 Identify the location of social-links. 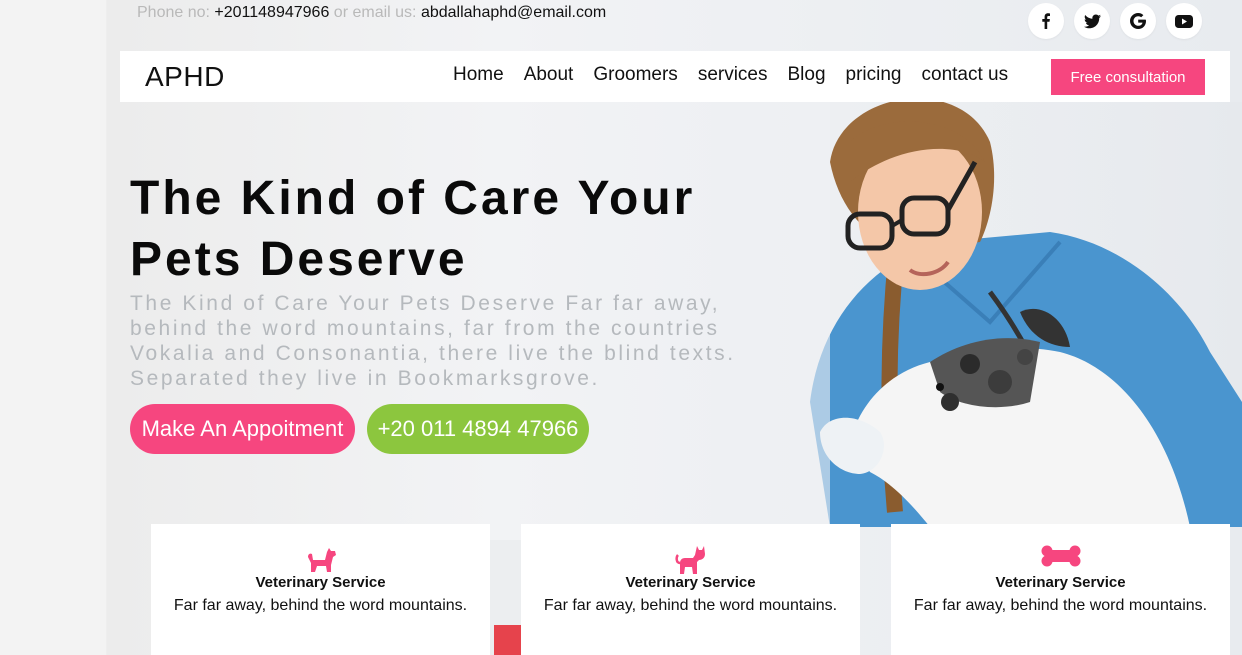
(1115, 21).